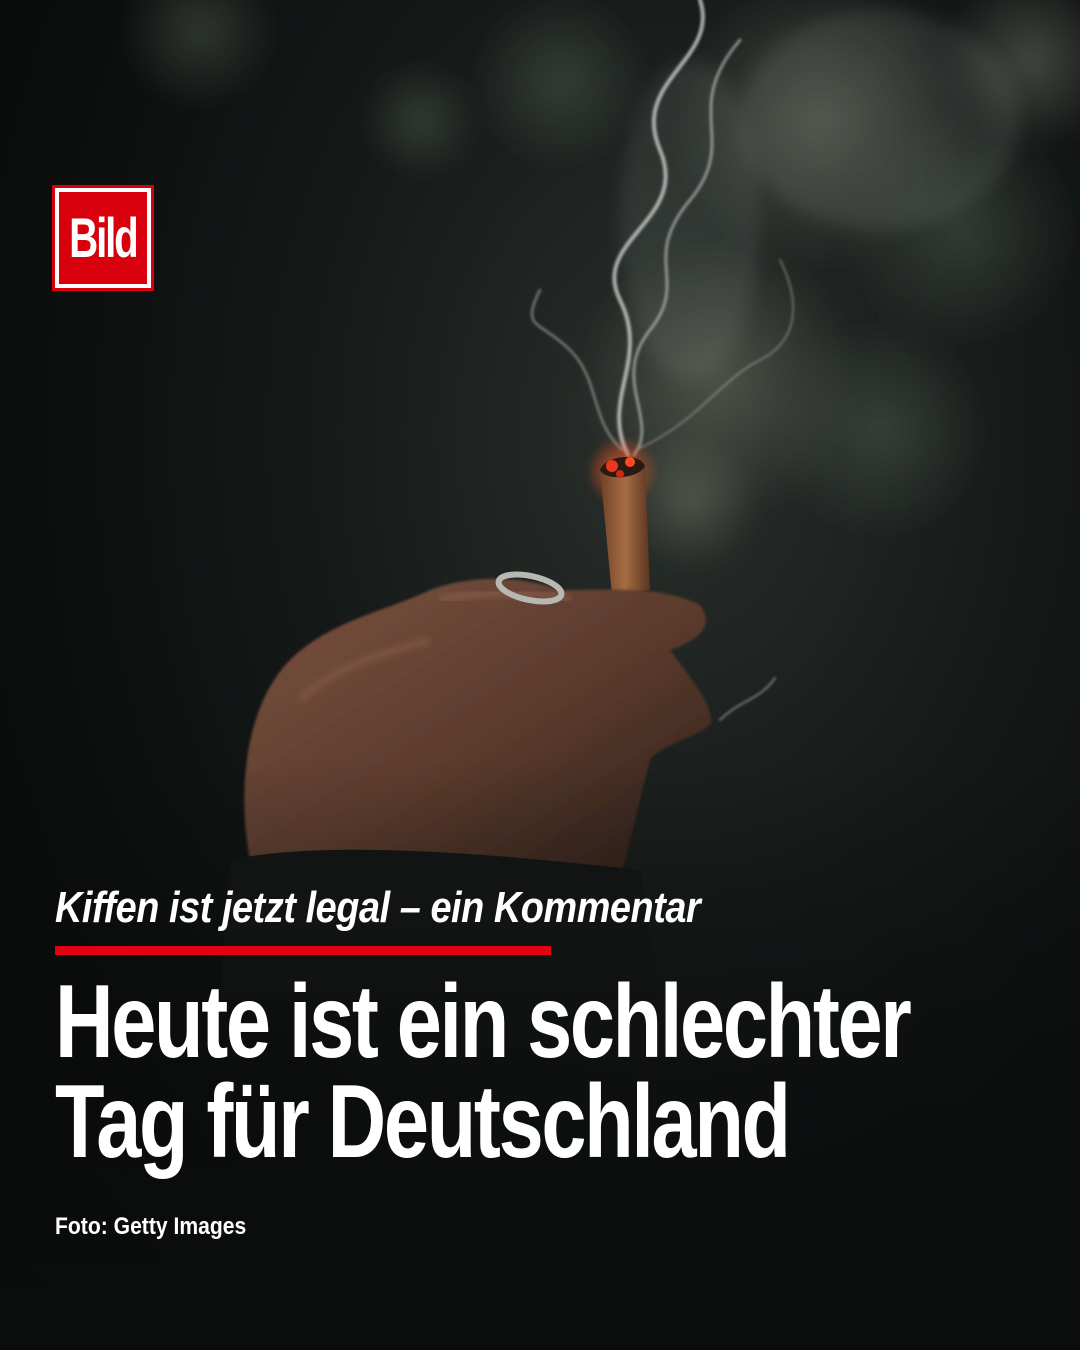  Describe the element at coordinates (423, 1122) in the screenshot. I see `headline-line-2: Tag für Deutschland` at that location.